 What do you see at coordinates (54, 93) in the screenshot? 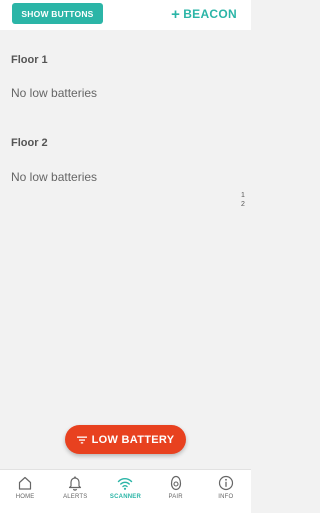
I see `floor-1-empty-text: No low batteries` at bounding box center [54, 93].